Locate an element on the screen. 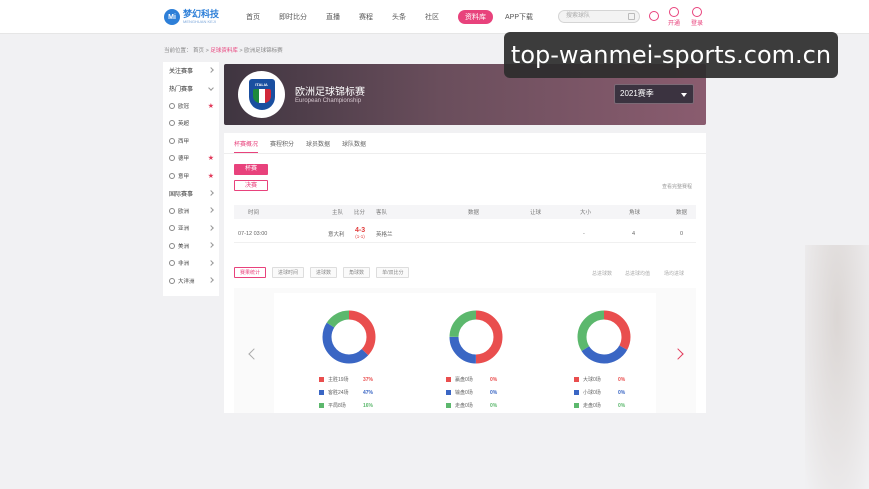 The width and height of the screenshot is (869, 489). season-select: 2021赛季 is located at coordinates (654, 94).